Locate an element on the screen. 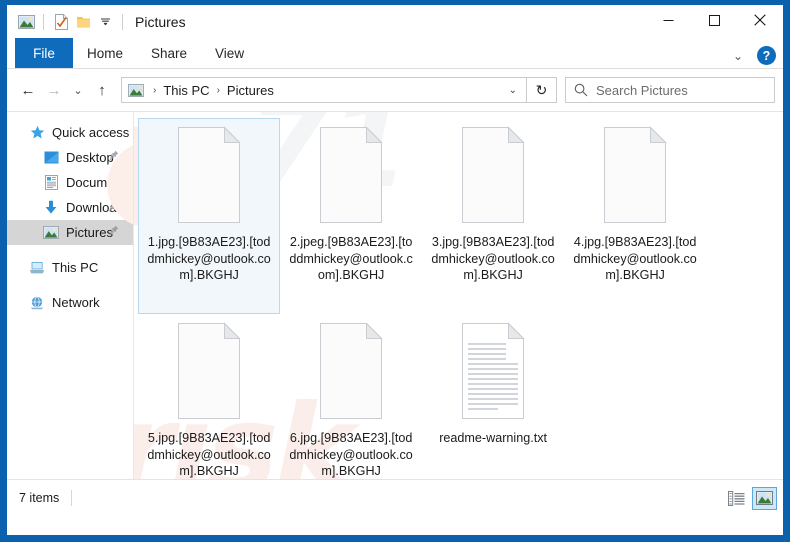 Image resolution: width=790 pixels, height=542 pixels. window-controls is located at coordinates (714, 20).